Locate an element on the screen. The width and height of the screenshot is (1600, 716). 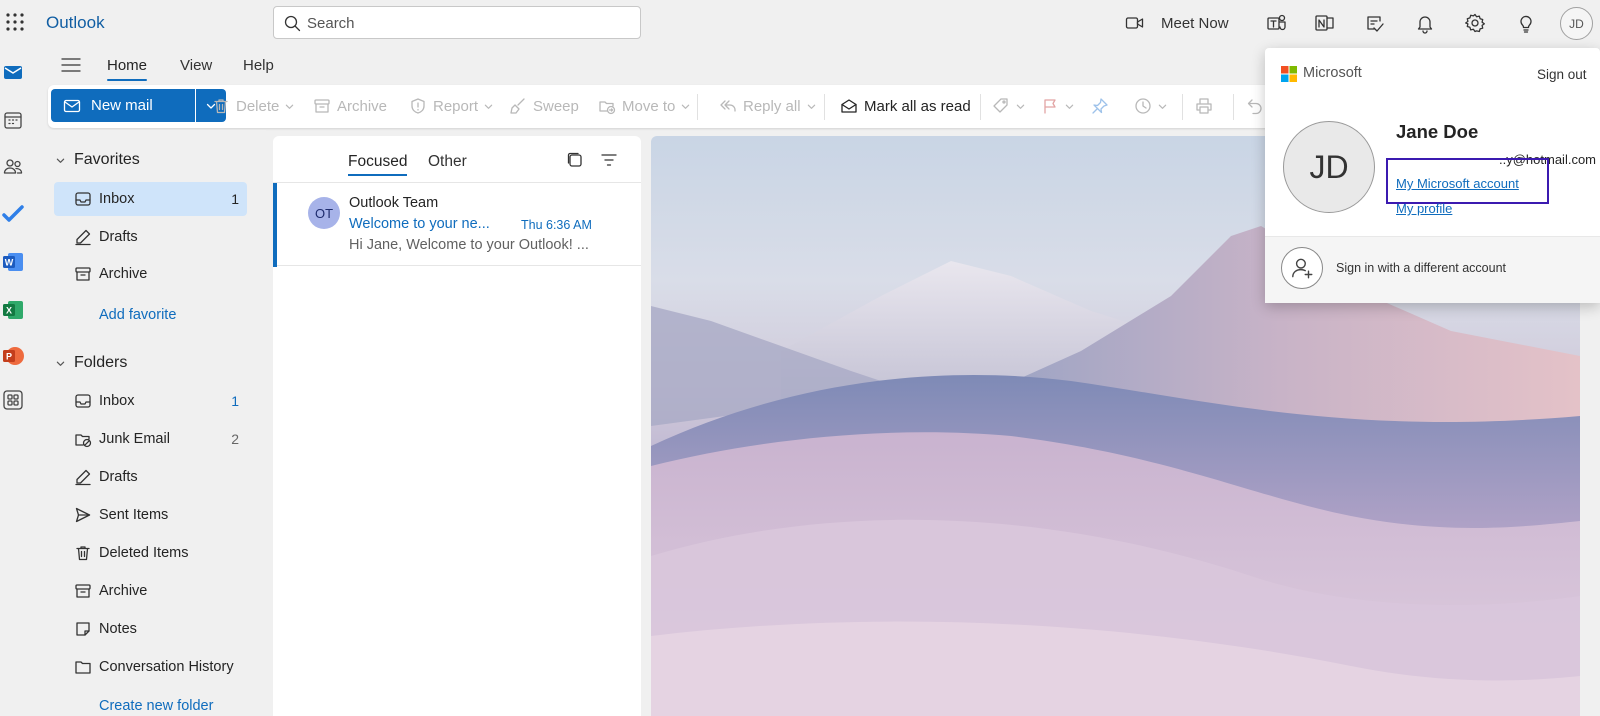
pin-icon is located at coordinates (1100, 106).